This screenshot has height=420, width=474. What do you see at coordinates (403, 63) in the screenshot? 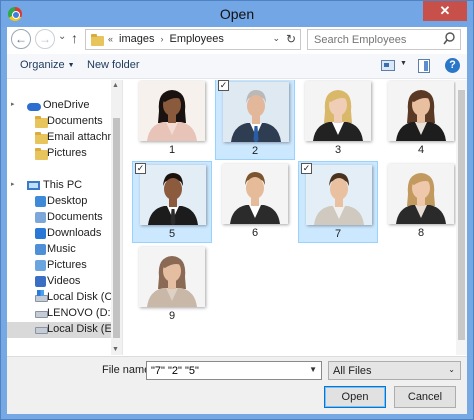
I see `view-options-dropdown: ▼` at bounding box center [403, 63].